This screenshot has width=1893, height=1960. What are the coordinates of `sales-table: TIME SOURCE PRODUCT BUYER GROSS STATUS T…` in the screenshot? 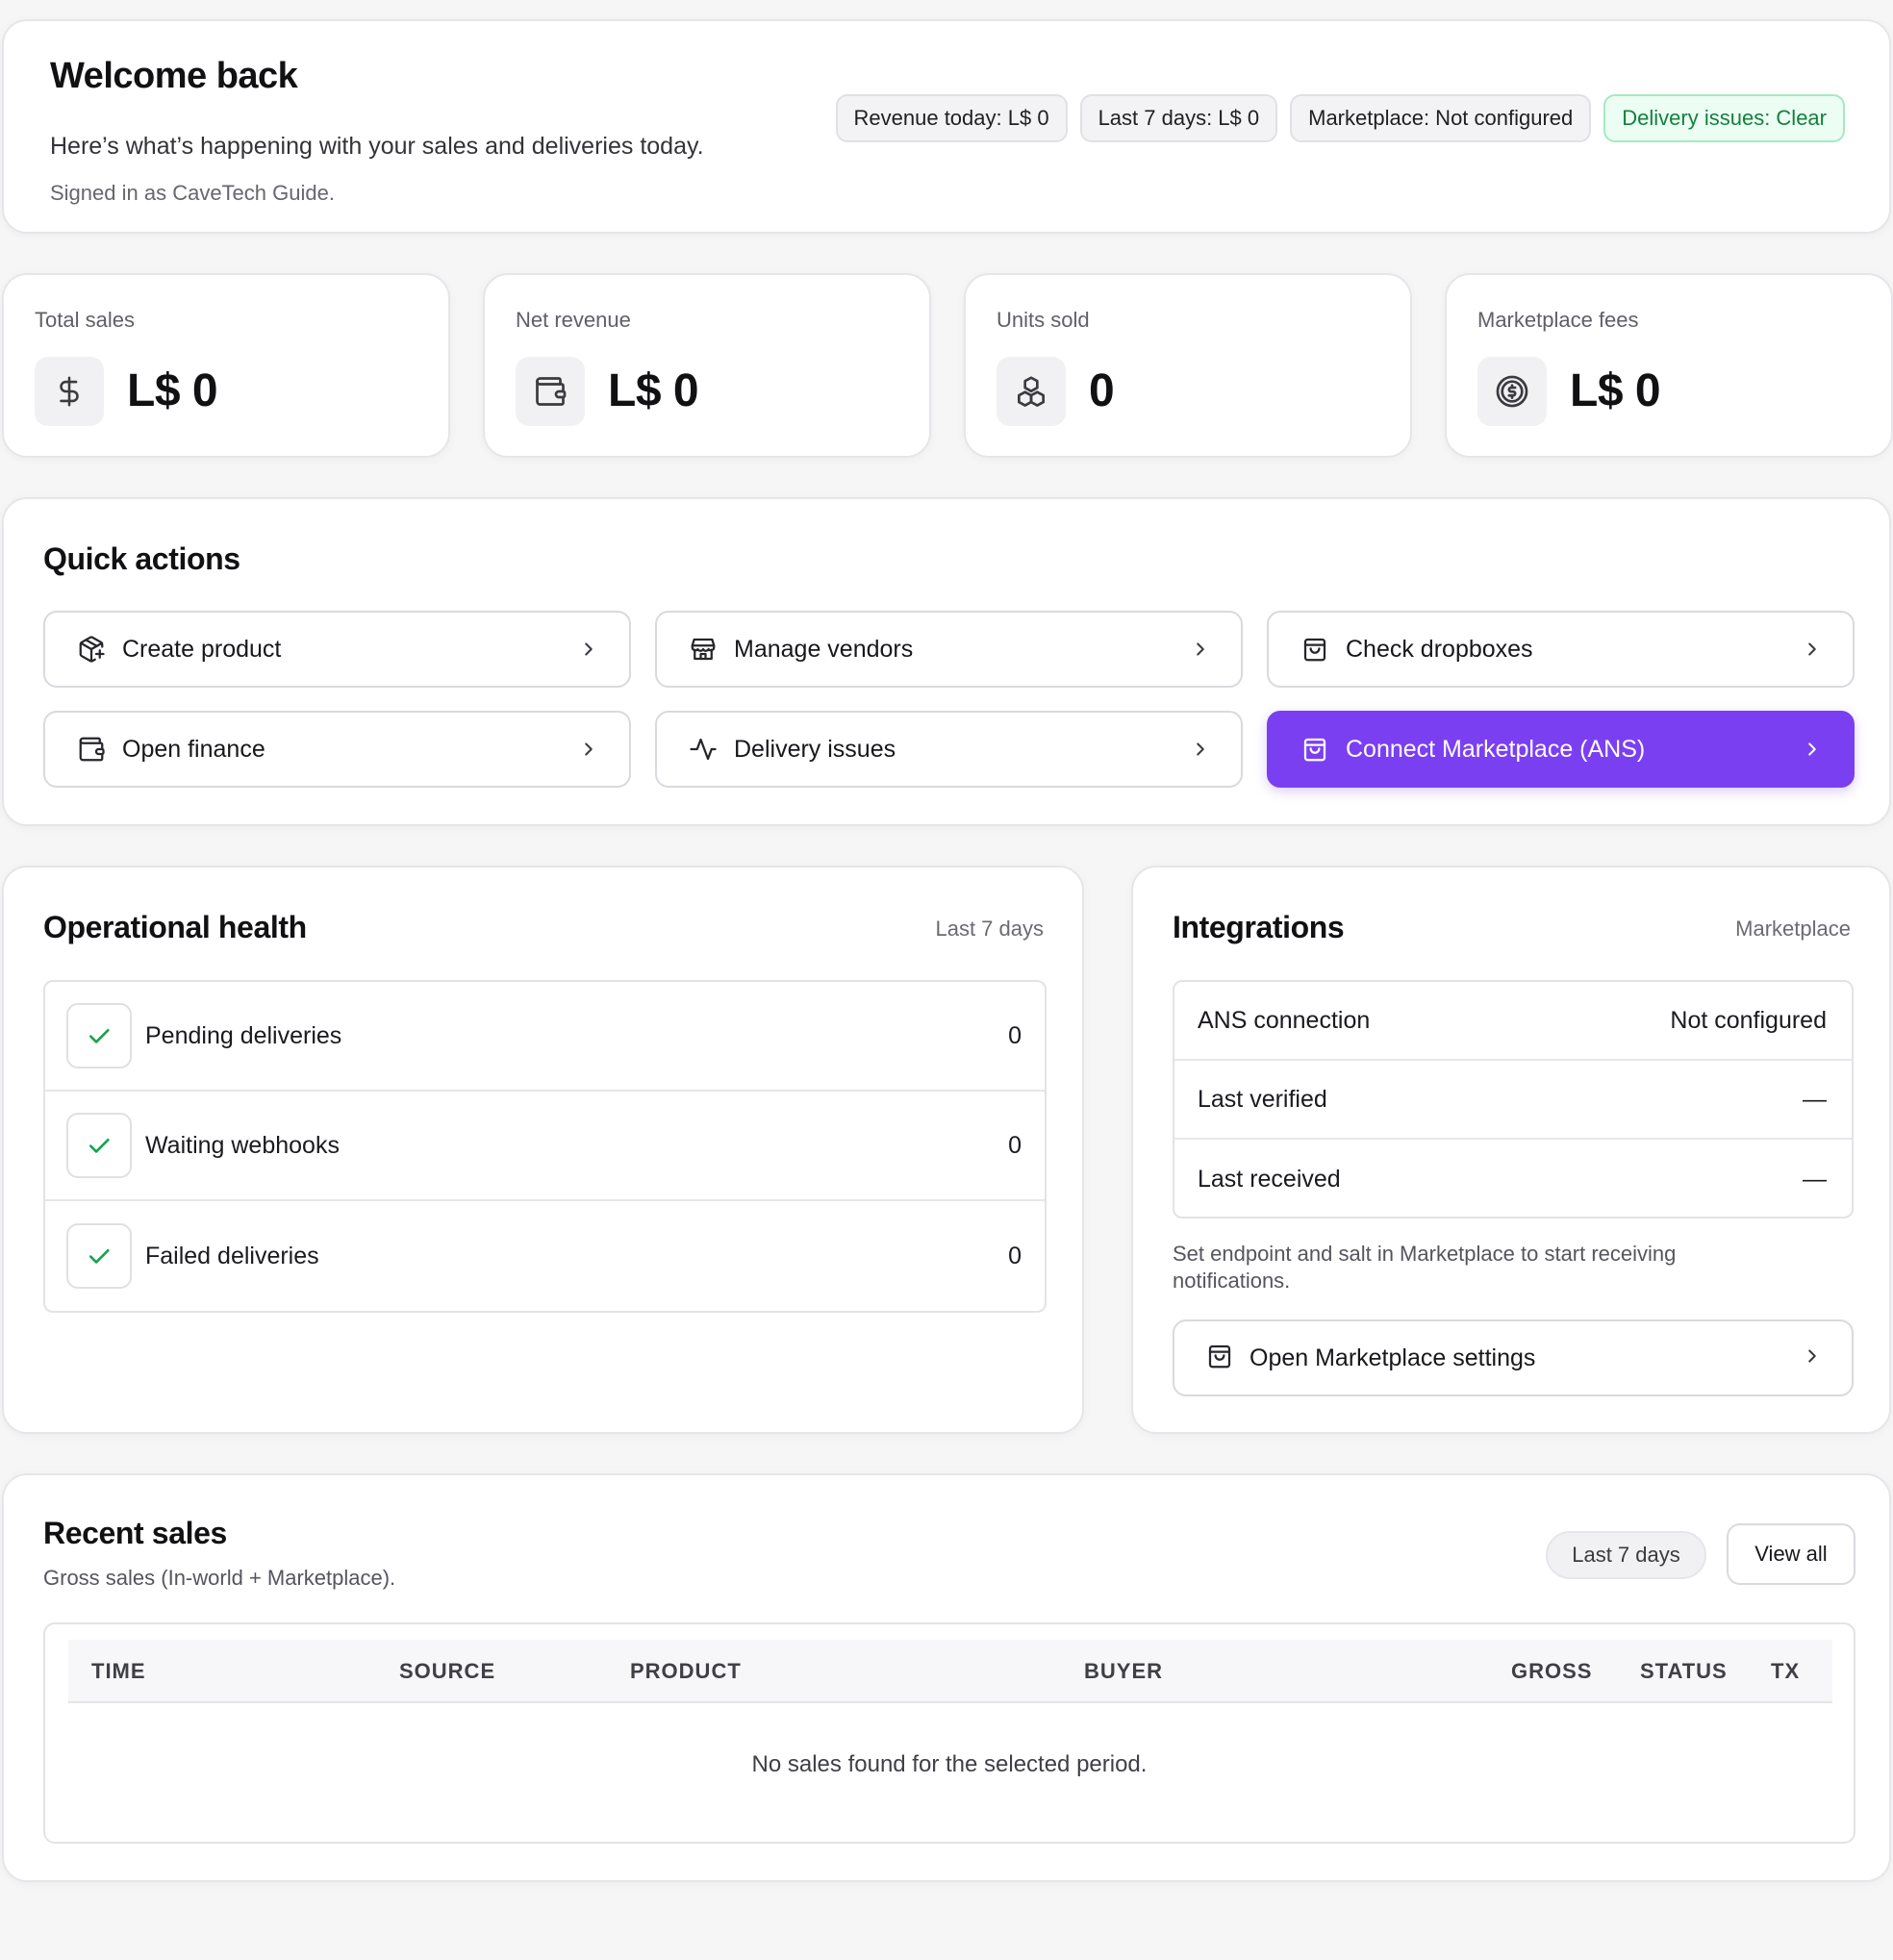 It's located at (949, 1733).